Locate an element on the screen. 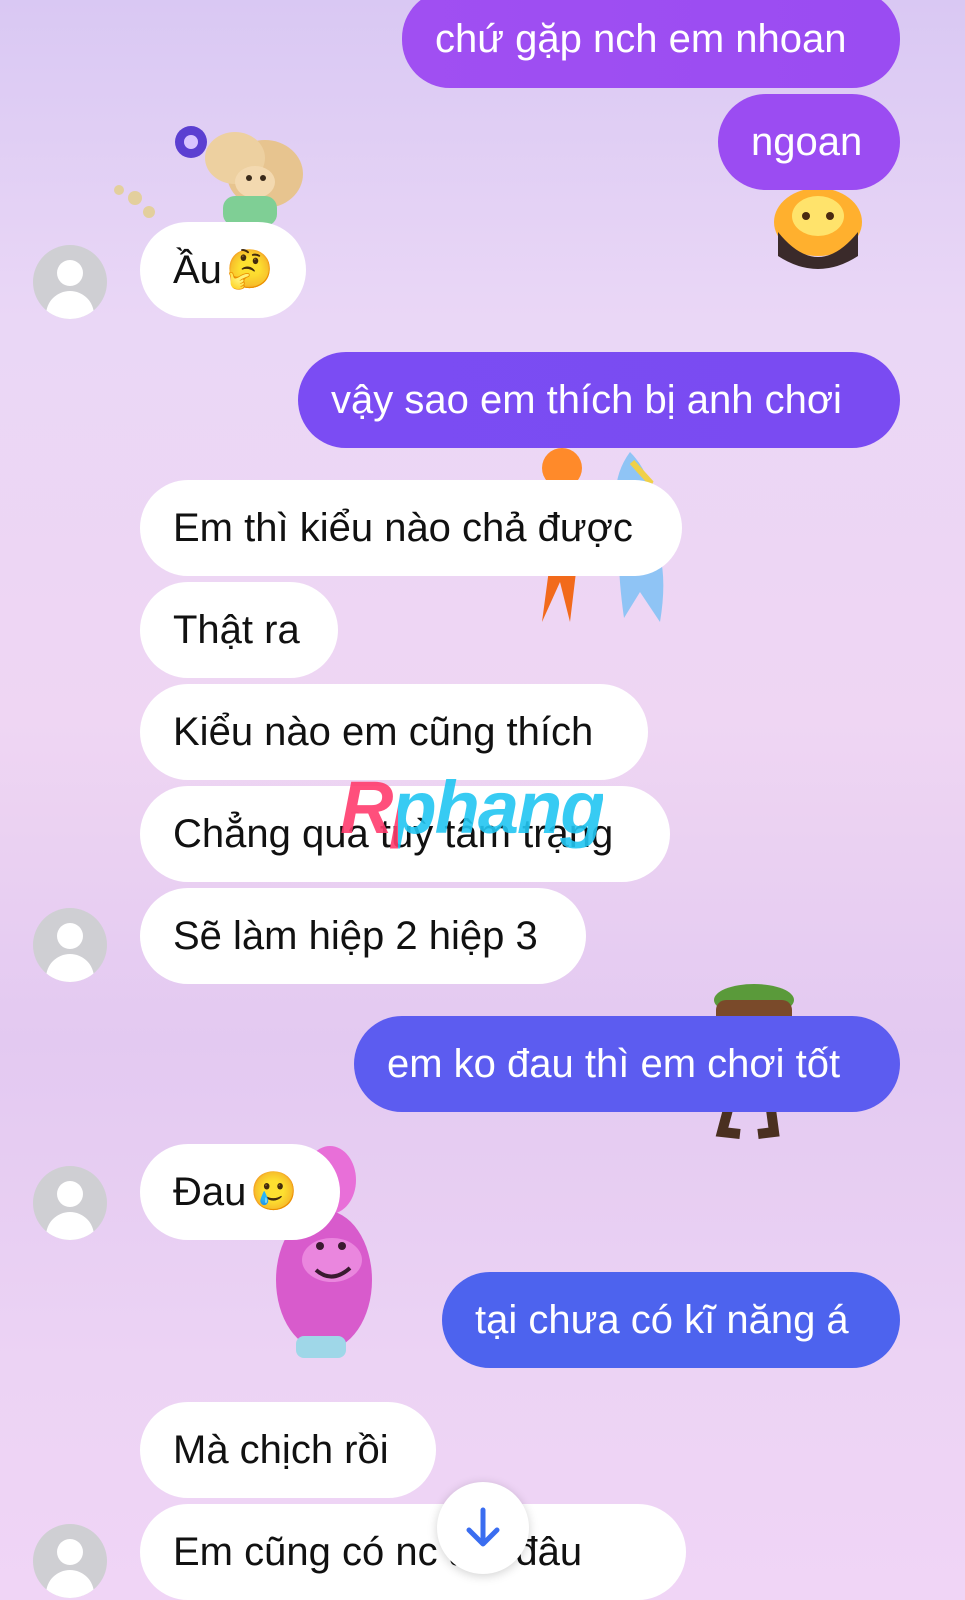 Image resolution: width=965 pixels, height=1600 pixels. tearful-smile-emoji-icon: 🥲 is located at coordinates (274, 1192).